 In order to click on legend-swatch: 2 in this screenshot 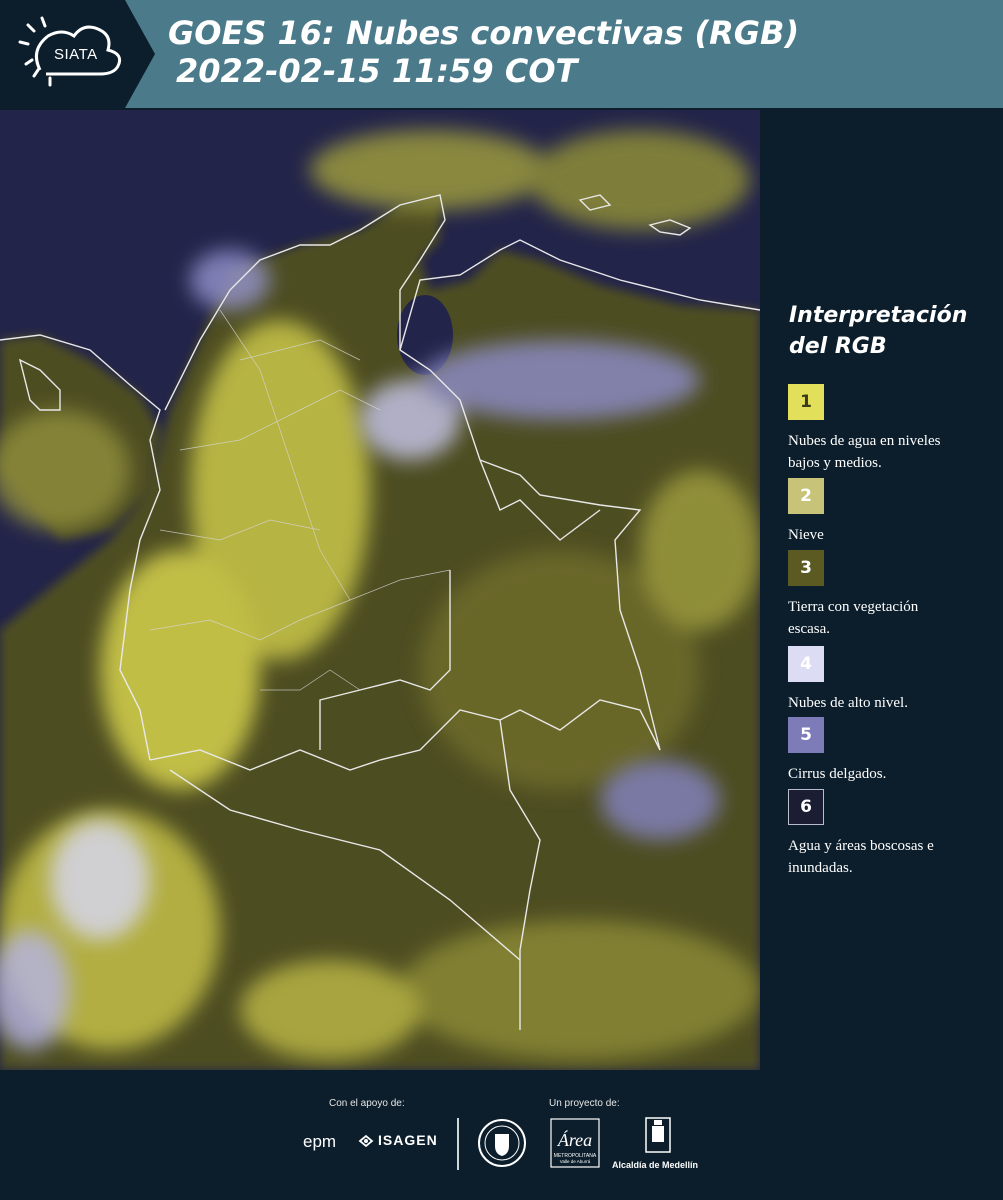, I will do `click(806, 496)`.